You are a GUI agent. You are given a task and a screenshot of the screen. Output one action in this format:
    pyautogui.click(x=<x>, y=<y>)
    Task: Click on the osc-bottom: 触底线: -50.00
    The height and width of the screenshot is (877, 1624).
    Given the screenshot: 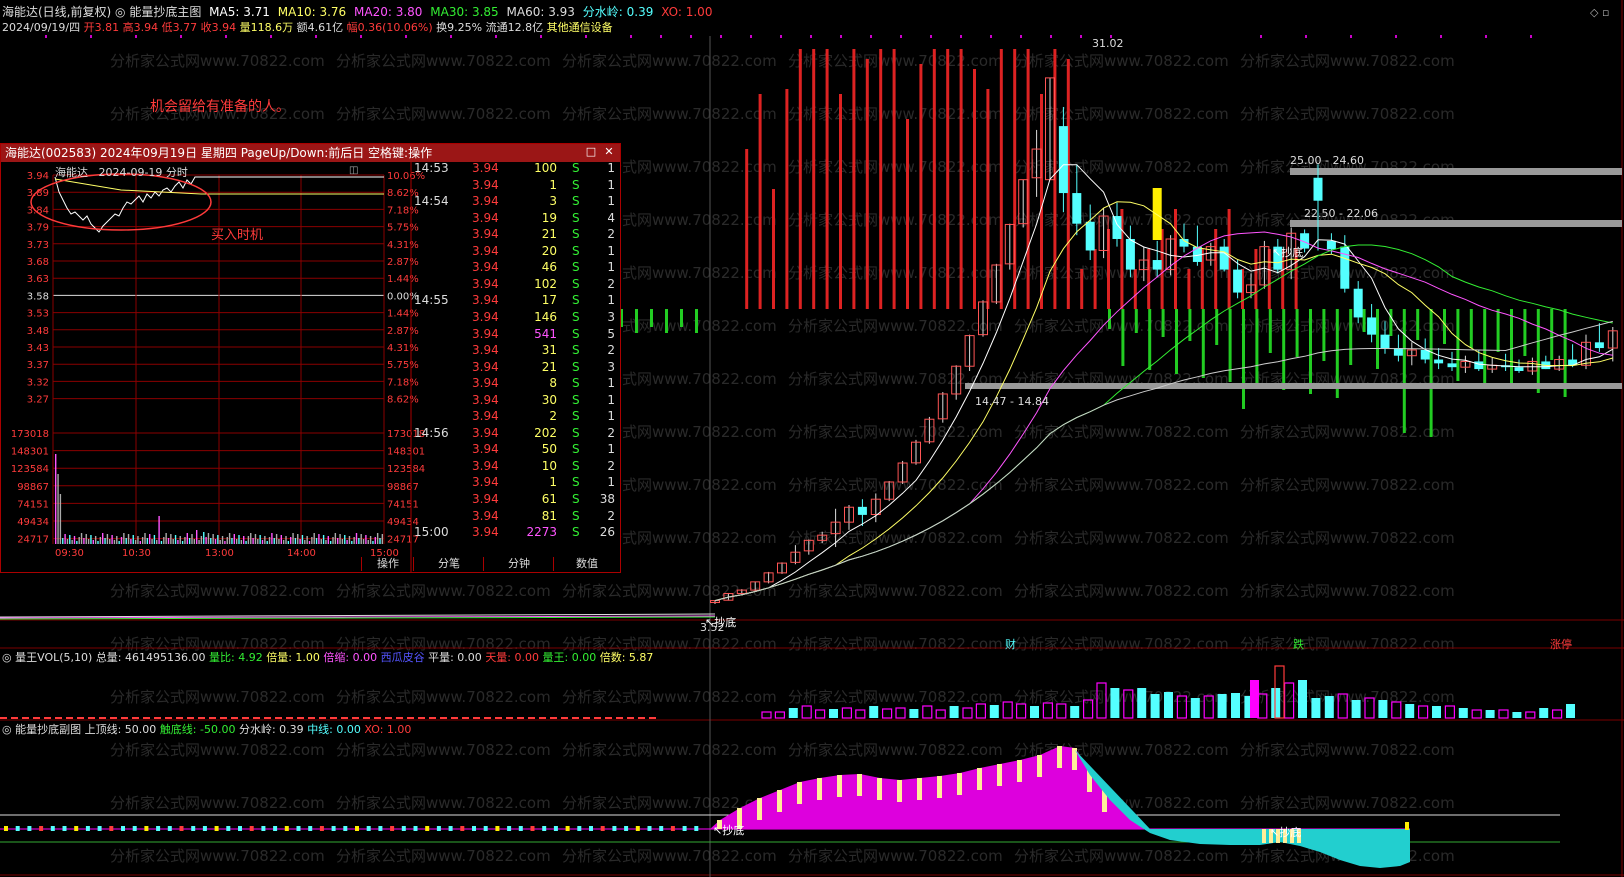 What is the action you would take?
    pyautogui.click(x=197, y=729)
    